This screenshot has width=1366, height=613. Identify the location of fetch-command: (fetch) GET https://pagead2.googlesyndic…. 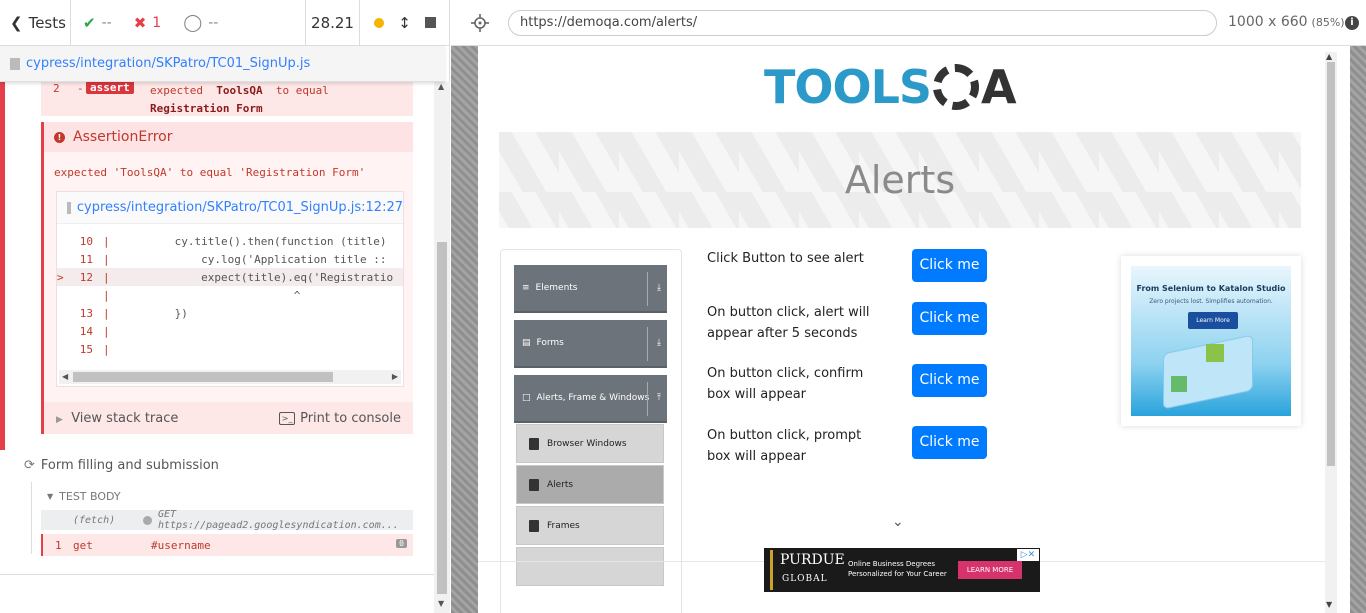
(227, 520).